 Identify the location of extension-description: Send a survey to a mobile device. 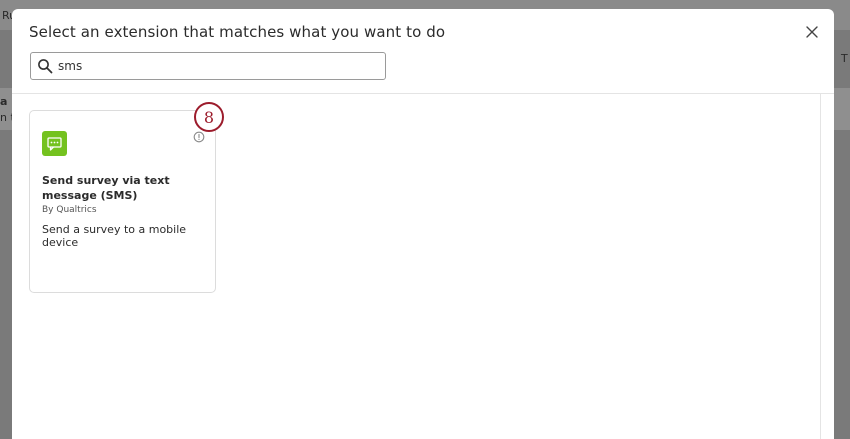
(114, 236).